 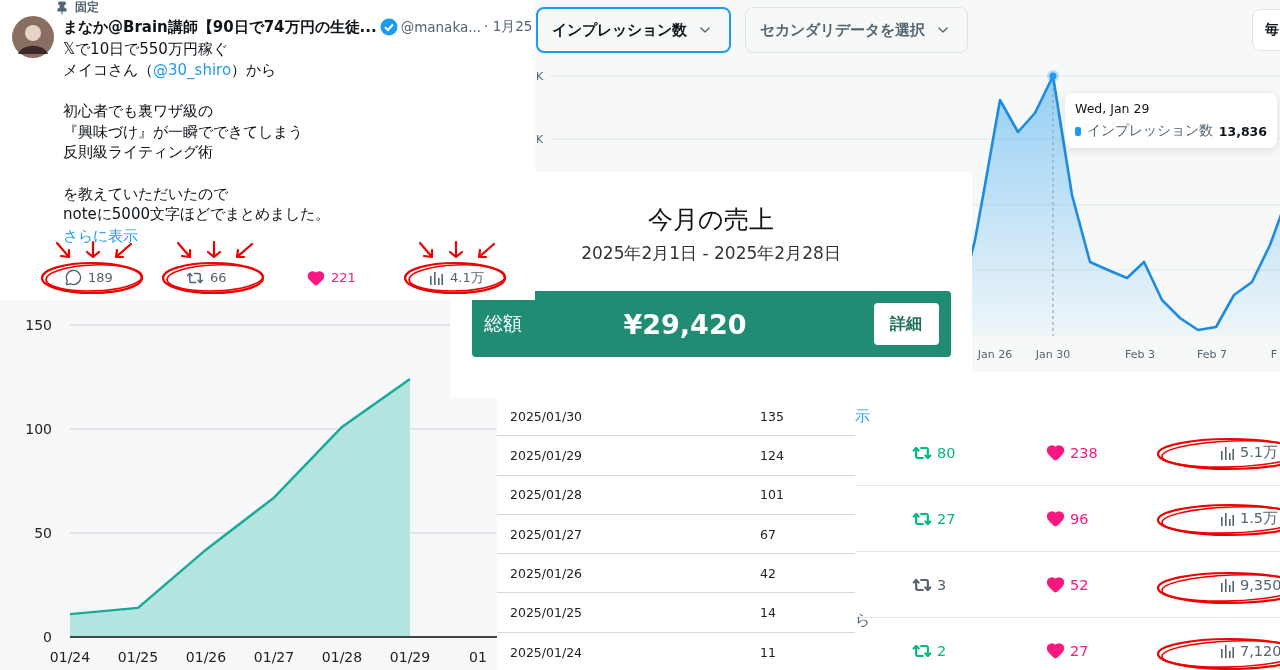 I want to click on table-cell-text: 67, so click(x=768, y=534).